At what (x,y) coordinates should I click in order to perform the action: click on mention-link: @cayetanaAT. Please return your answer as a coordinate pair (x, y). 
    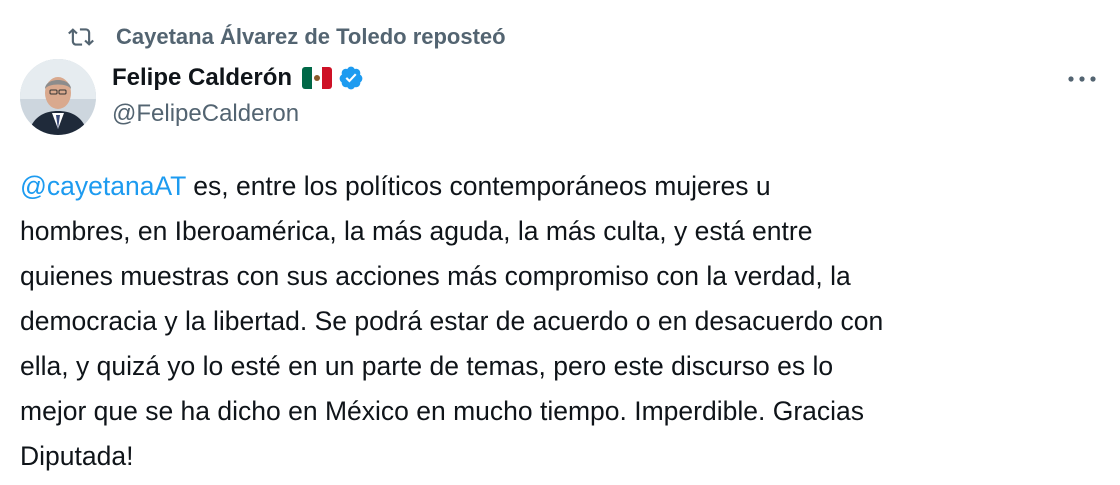
    Looking at the image, I should click on (103, 186).